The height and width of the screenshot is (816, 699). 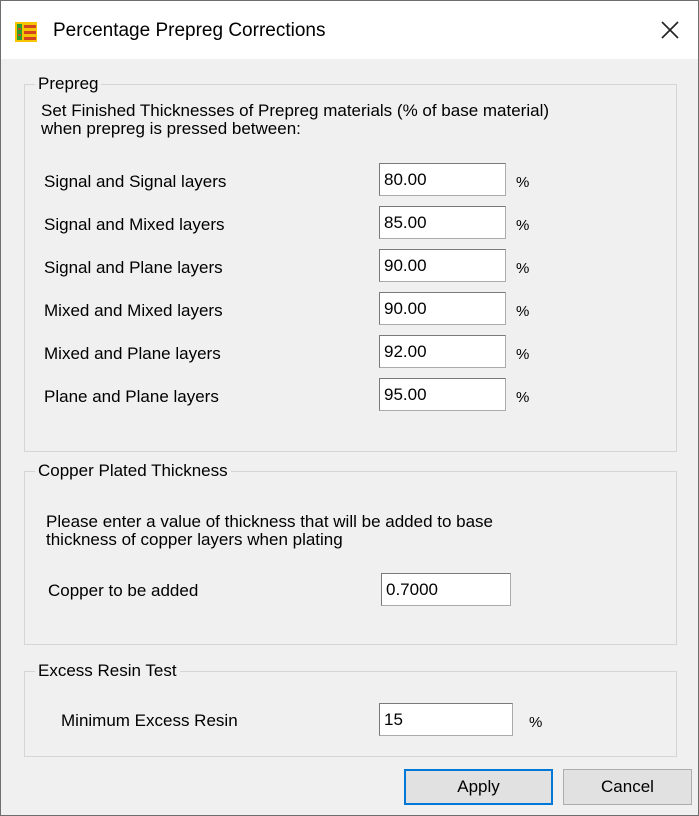 I want to click on stackup-icon, so click(x=26, y=32).